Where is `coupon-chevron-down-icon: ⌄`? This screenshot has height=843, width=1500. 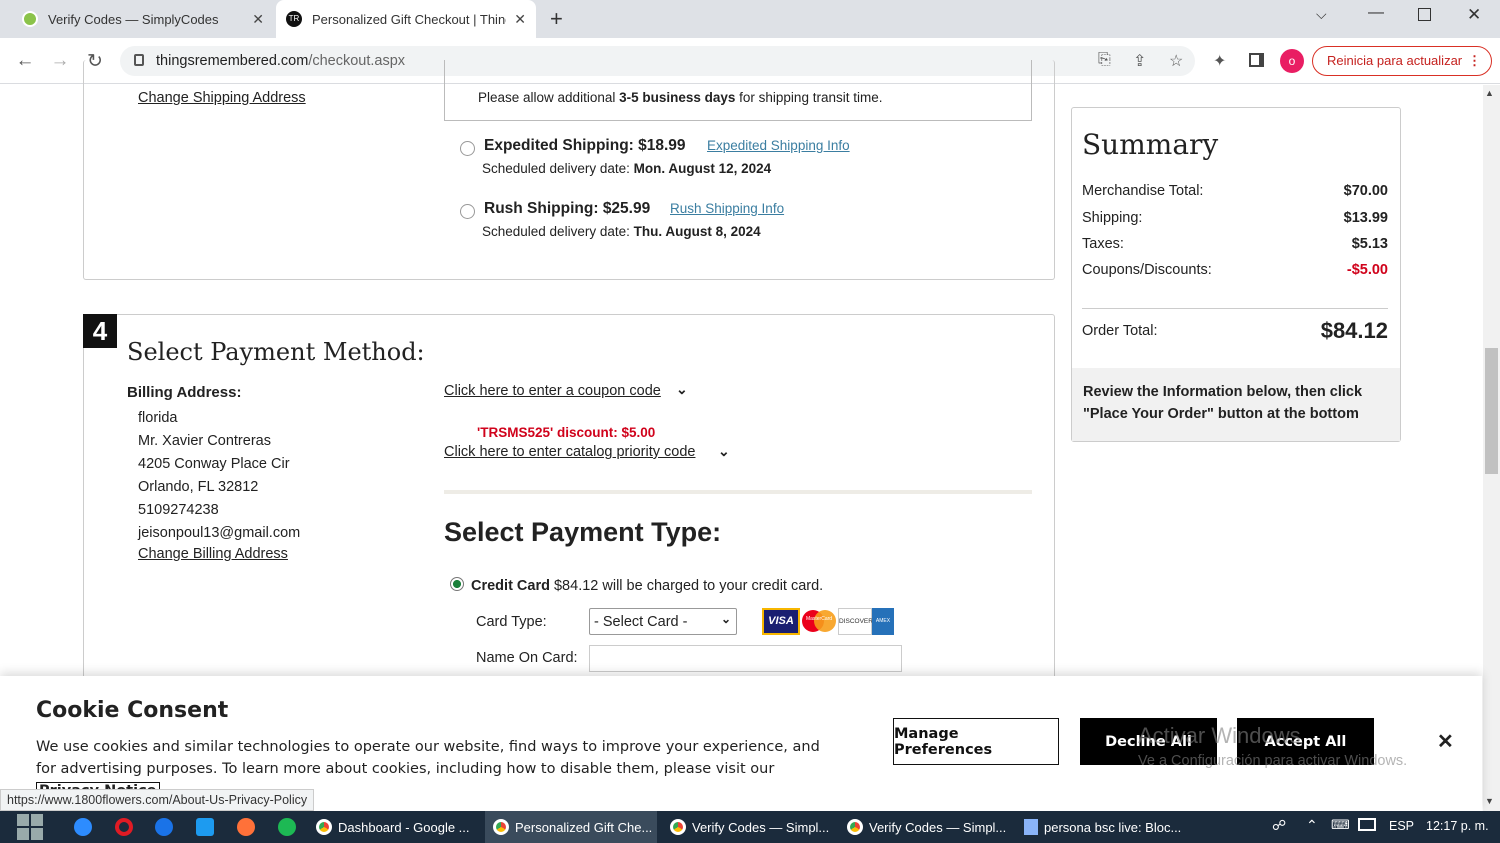
coupon-chevron-down-icon: ⌄ is located at coordinates (682, 389).